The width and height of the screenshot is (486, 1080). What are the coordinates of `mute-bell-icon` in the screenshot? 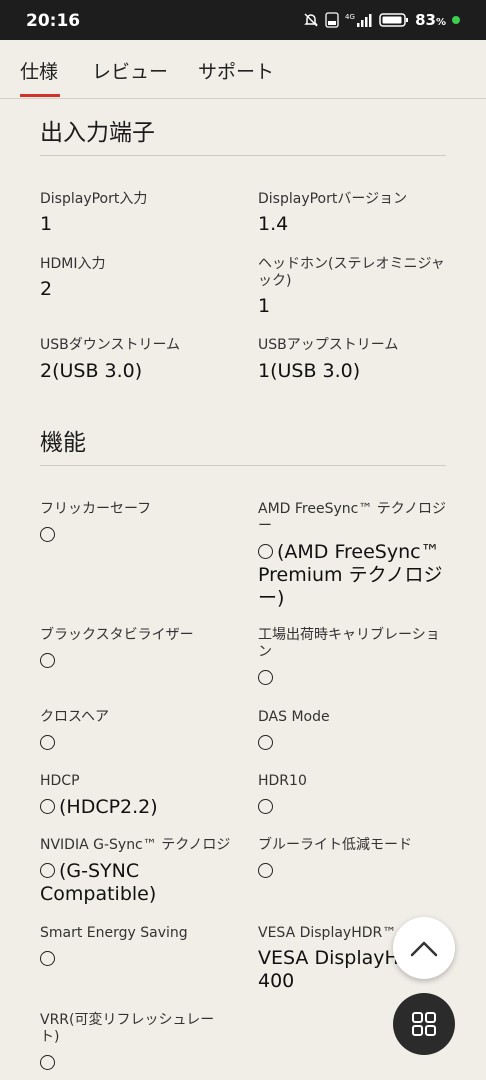 It's located at (311, 20).